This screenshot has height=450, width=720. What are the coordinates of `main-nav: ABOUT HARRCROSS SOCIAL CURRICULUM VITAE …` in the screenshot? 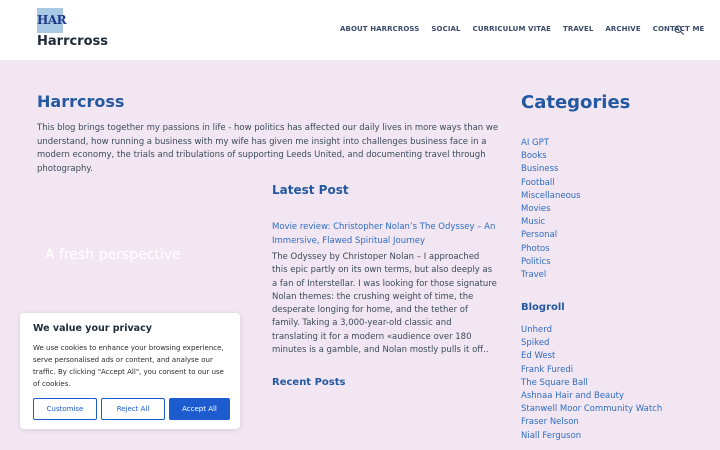 It's located at (528, 29).